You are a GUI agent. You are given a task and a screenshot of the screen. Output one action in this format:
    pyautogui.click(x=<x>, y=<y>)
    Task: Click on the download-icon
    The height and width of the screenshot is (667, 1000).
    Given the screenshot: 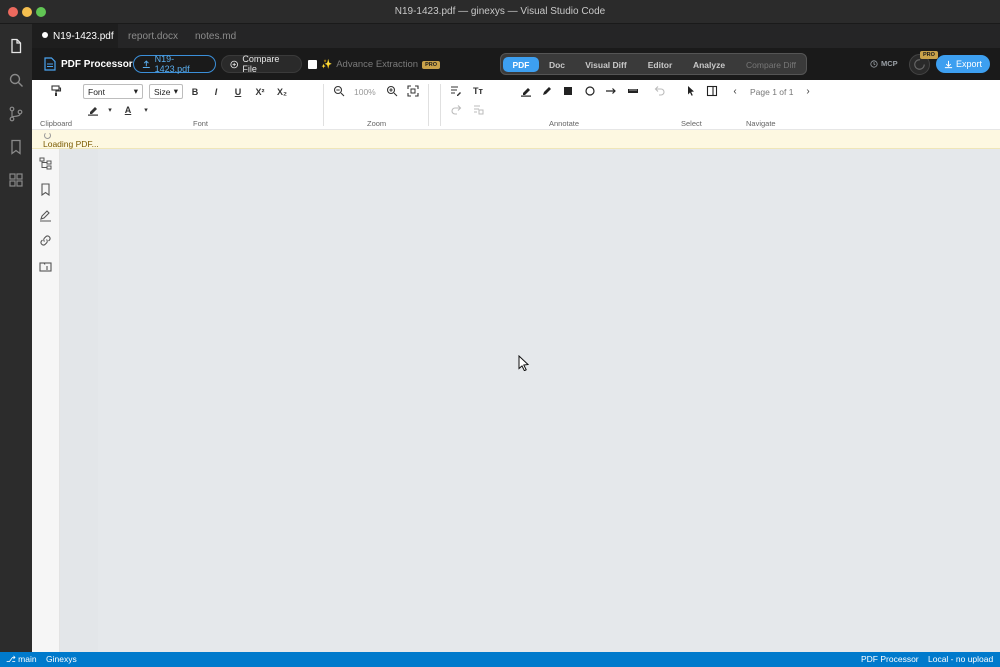 What is the action you would take?
    pyautogui.click(x=948, y=64)
    